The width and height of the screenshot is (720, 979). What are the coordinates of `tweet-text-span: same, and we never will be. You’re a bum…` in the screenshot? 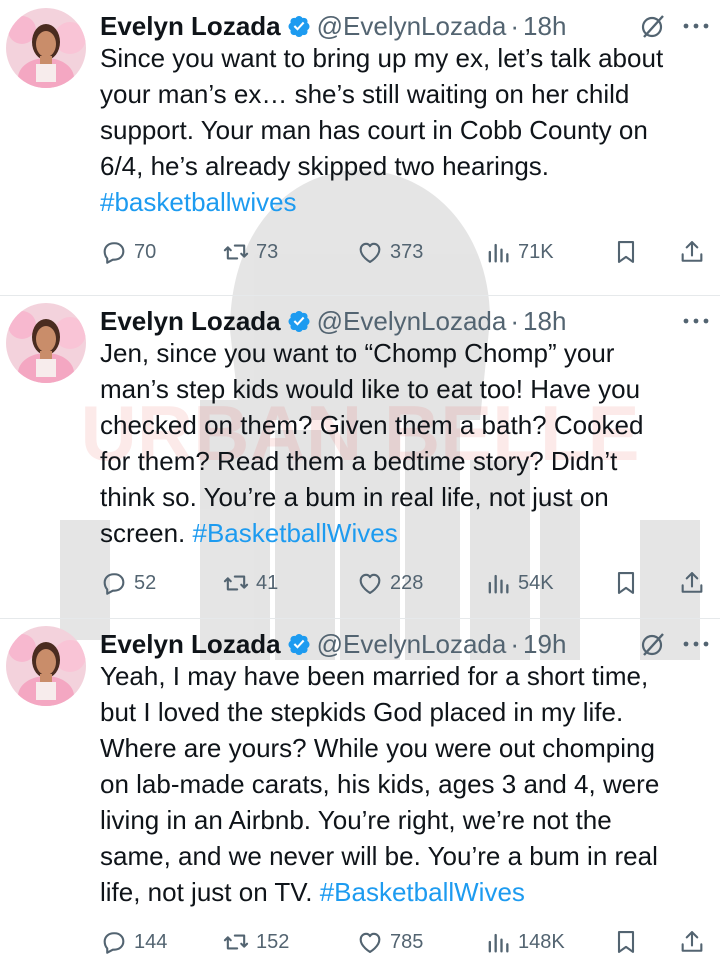 It's located at (379, 856).